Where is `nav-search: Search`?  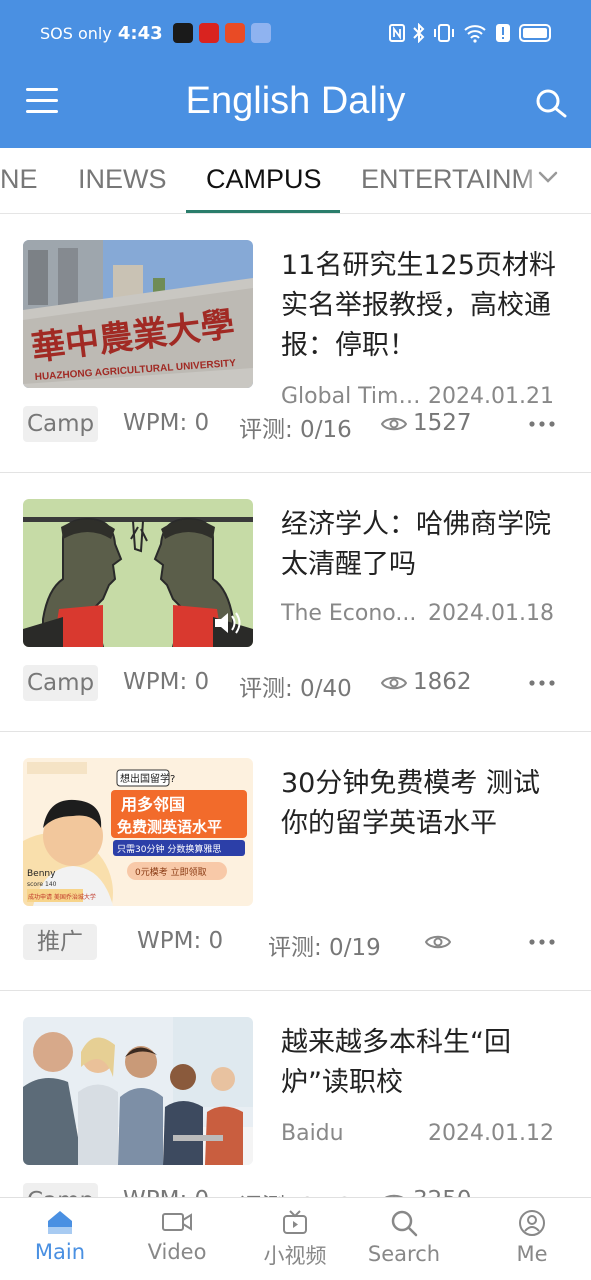 nav-search: Search is located at coordinates (404, 1237).